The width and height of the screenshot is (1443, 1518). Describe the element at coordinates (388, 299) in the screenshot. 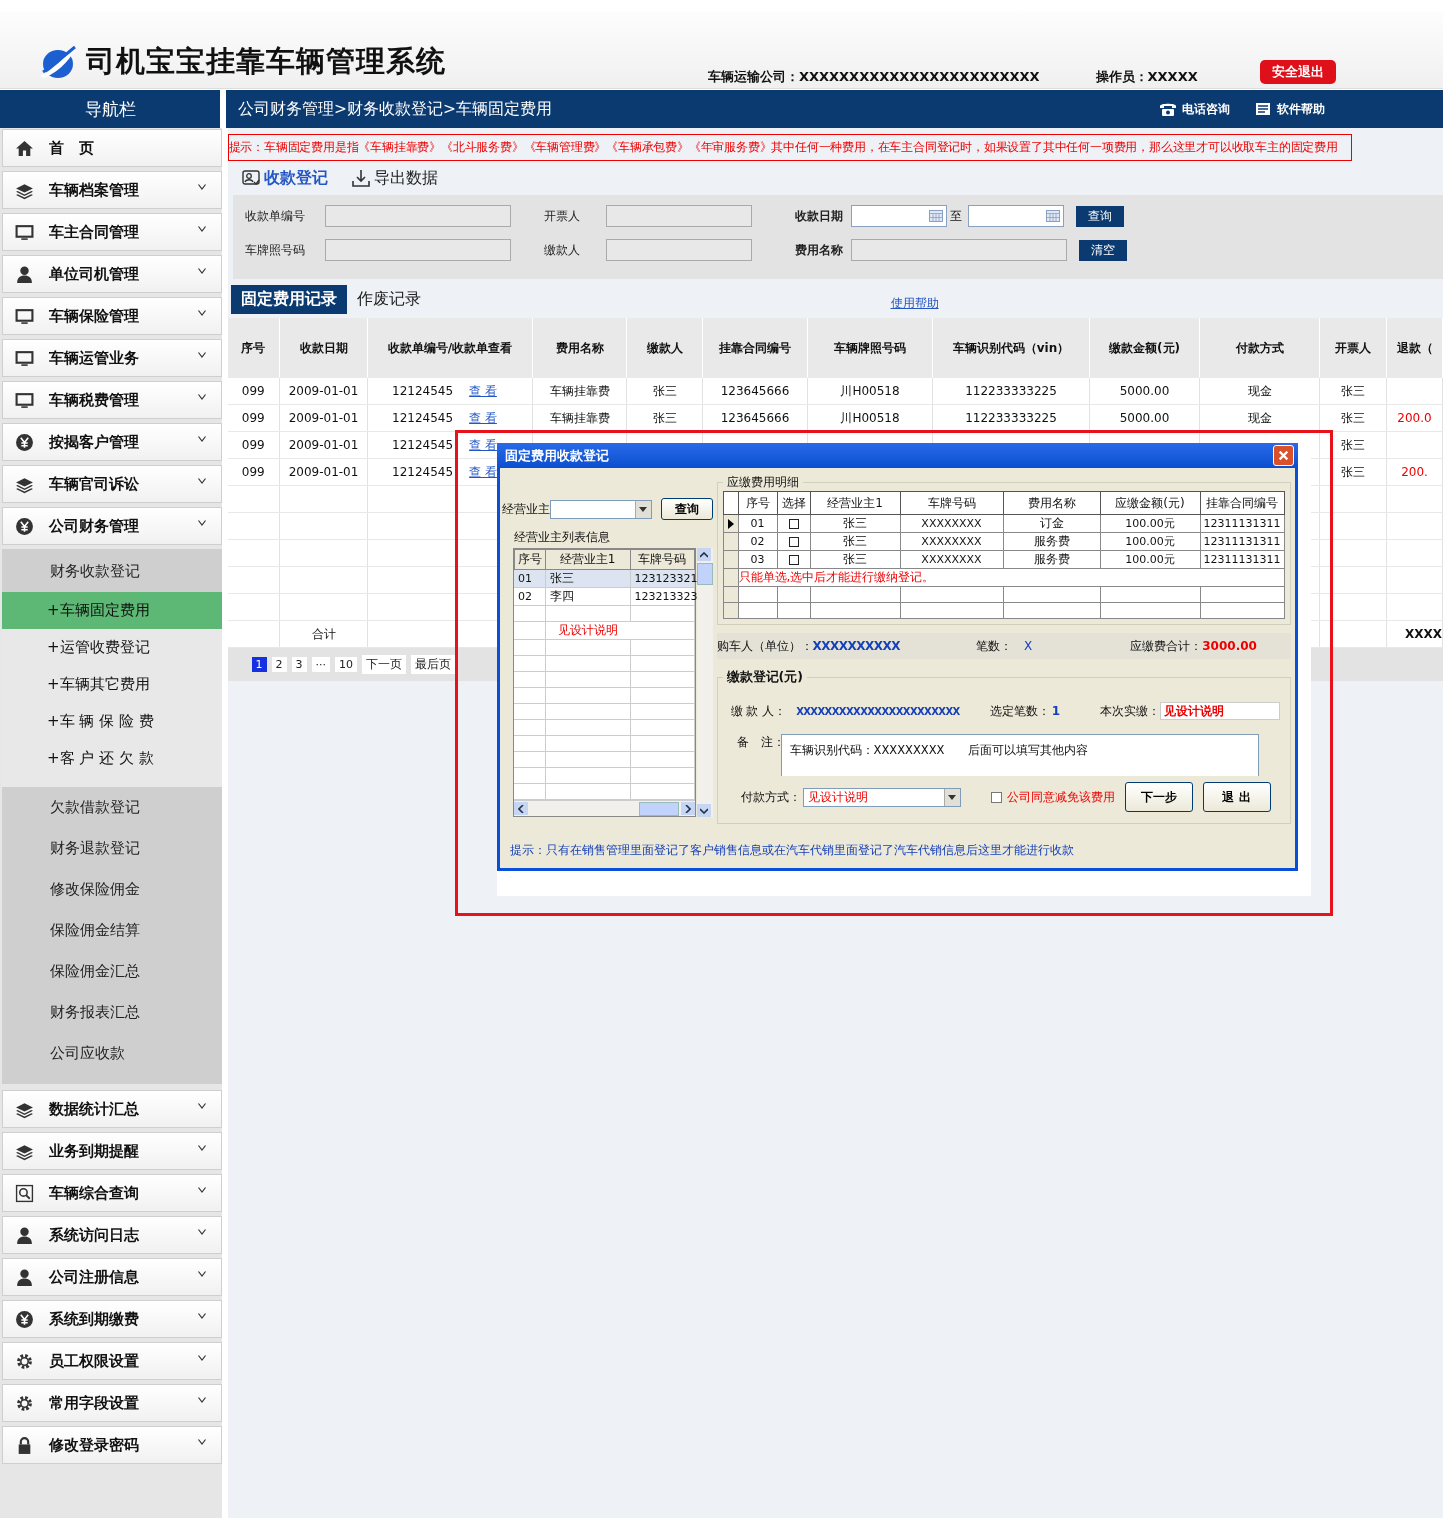

I see `tab: 作废记录` at that location.